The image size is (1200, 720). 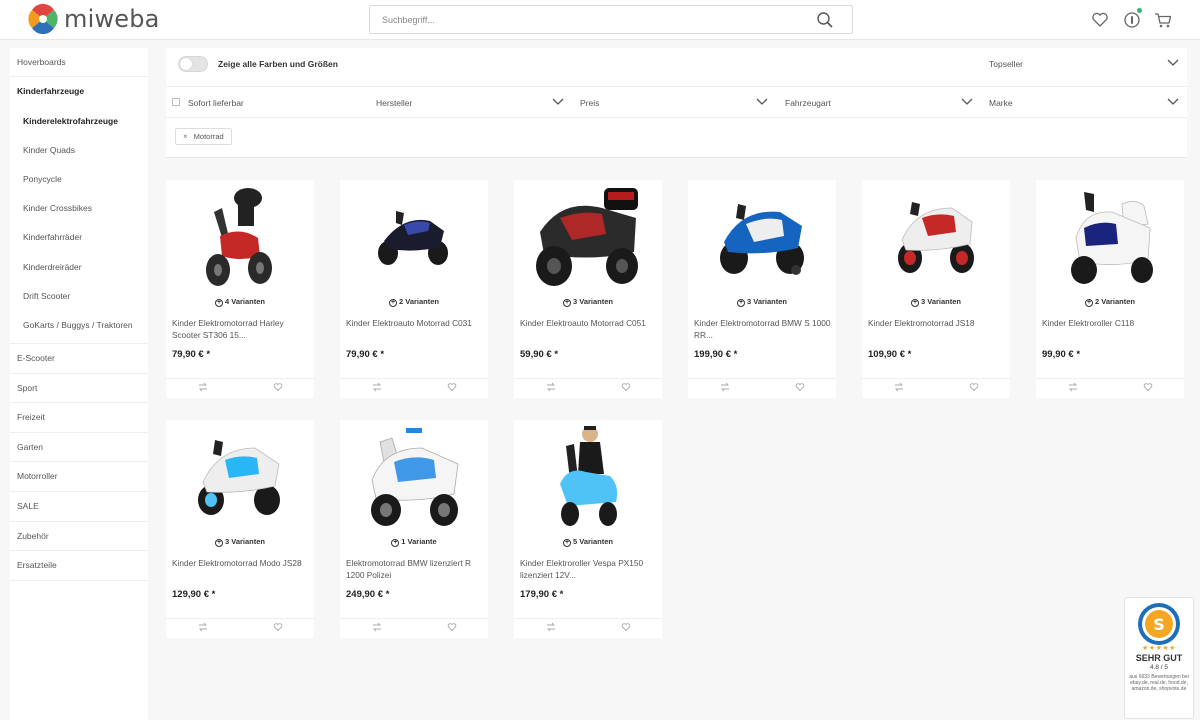 What do you see at coordinates (1087, 102) in the screenshot?
I see `filter-marke: Marke` at bounding box center [1087, 102].